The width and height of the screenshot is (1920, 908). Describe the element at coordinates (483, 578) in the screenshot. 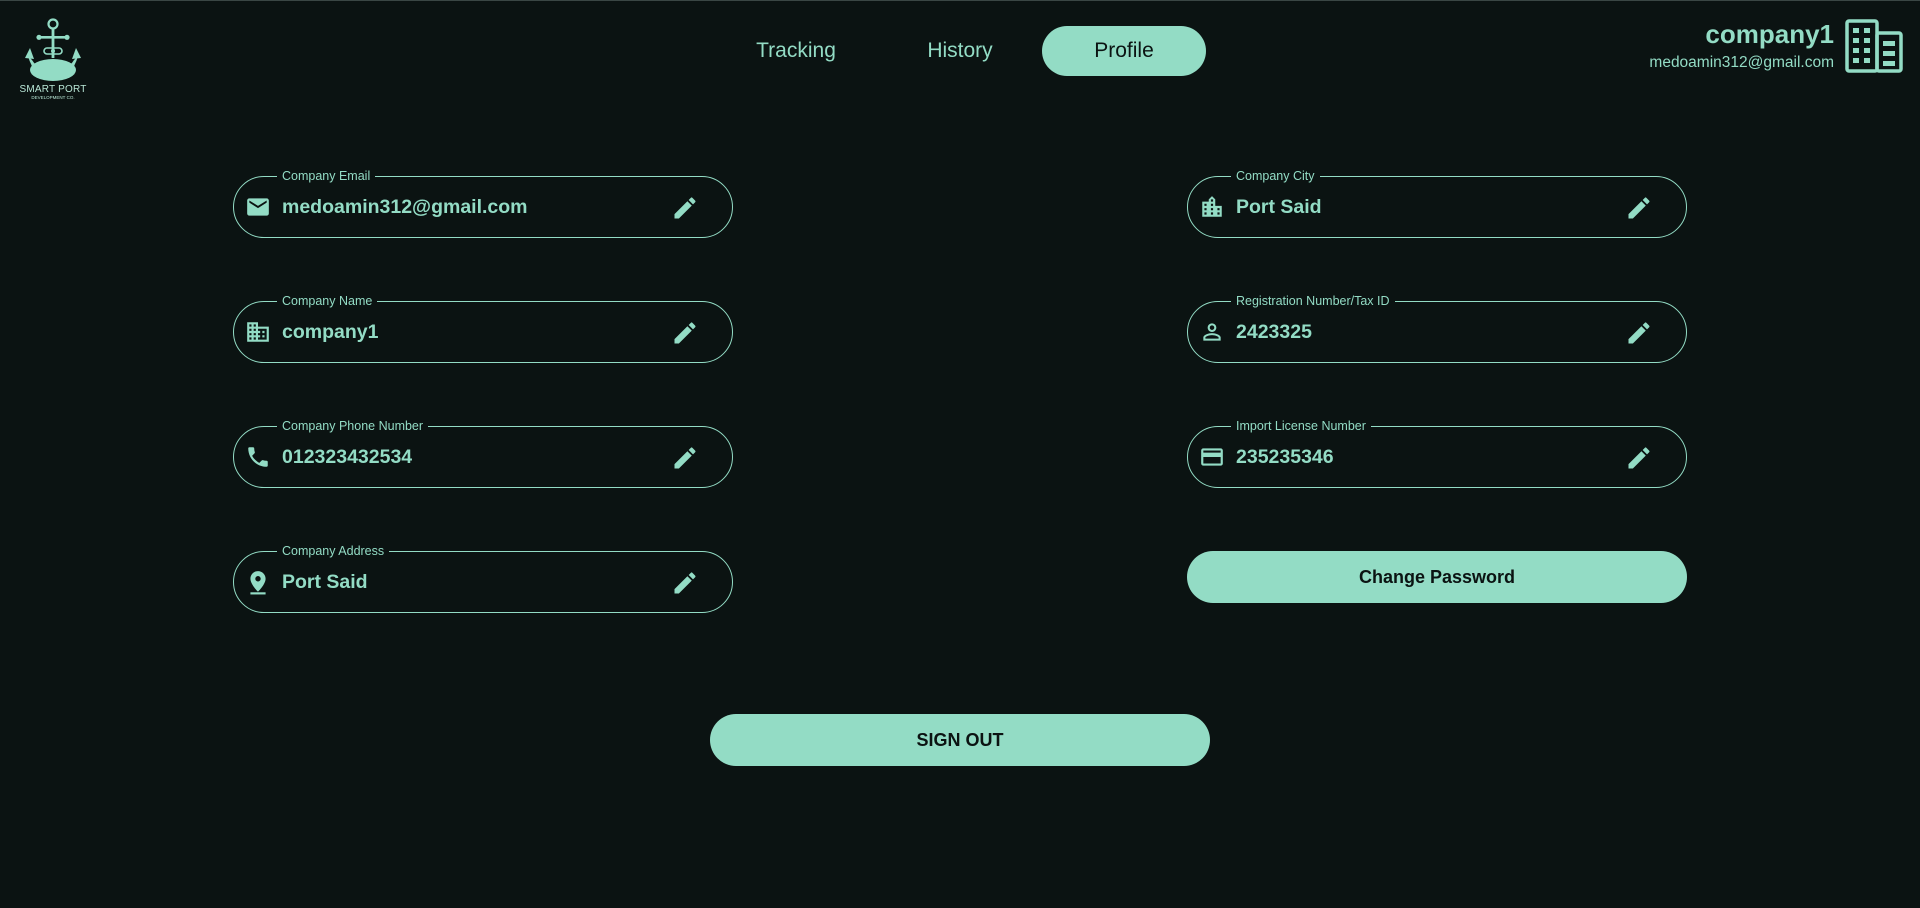

I see `company-address-field: Company Address Port Said` at that location.